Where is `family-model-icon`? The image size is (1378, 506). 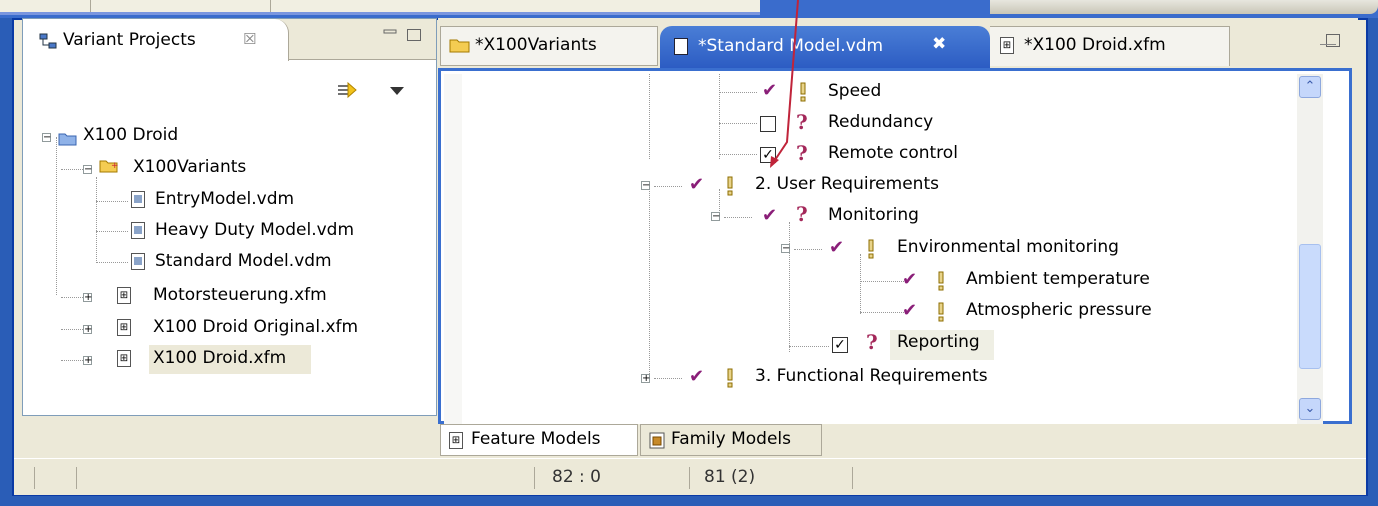 family-model-icon is located at coordinates (657, 440).